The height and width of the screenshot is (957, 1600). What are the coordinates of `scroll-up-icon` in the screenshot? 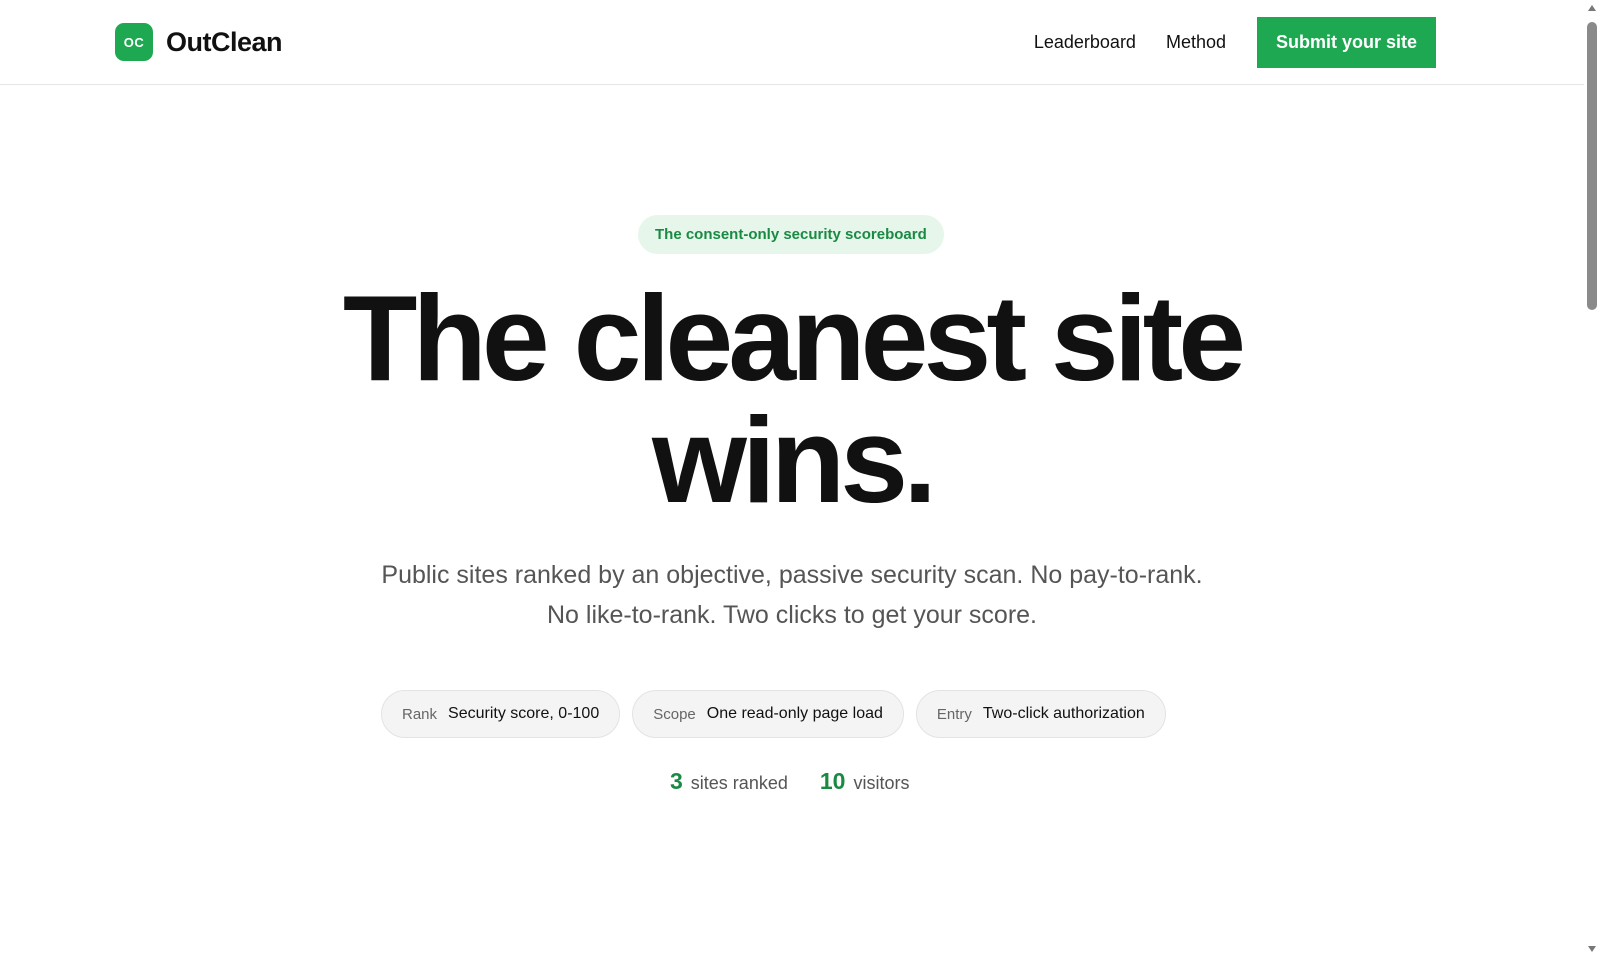 It's located at (1592, 8).